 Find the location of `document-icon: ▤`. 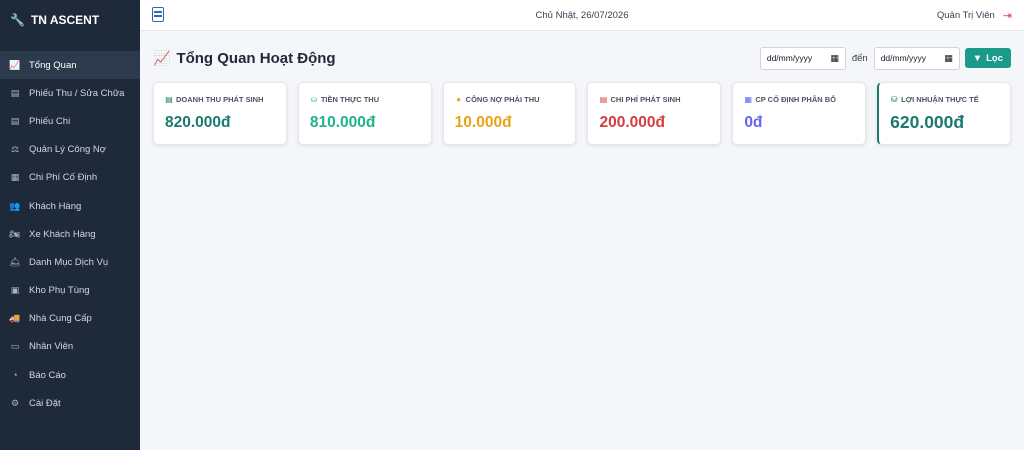

document-icon: ▤ is located at coordinates (15, 120).